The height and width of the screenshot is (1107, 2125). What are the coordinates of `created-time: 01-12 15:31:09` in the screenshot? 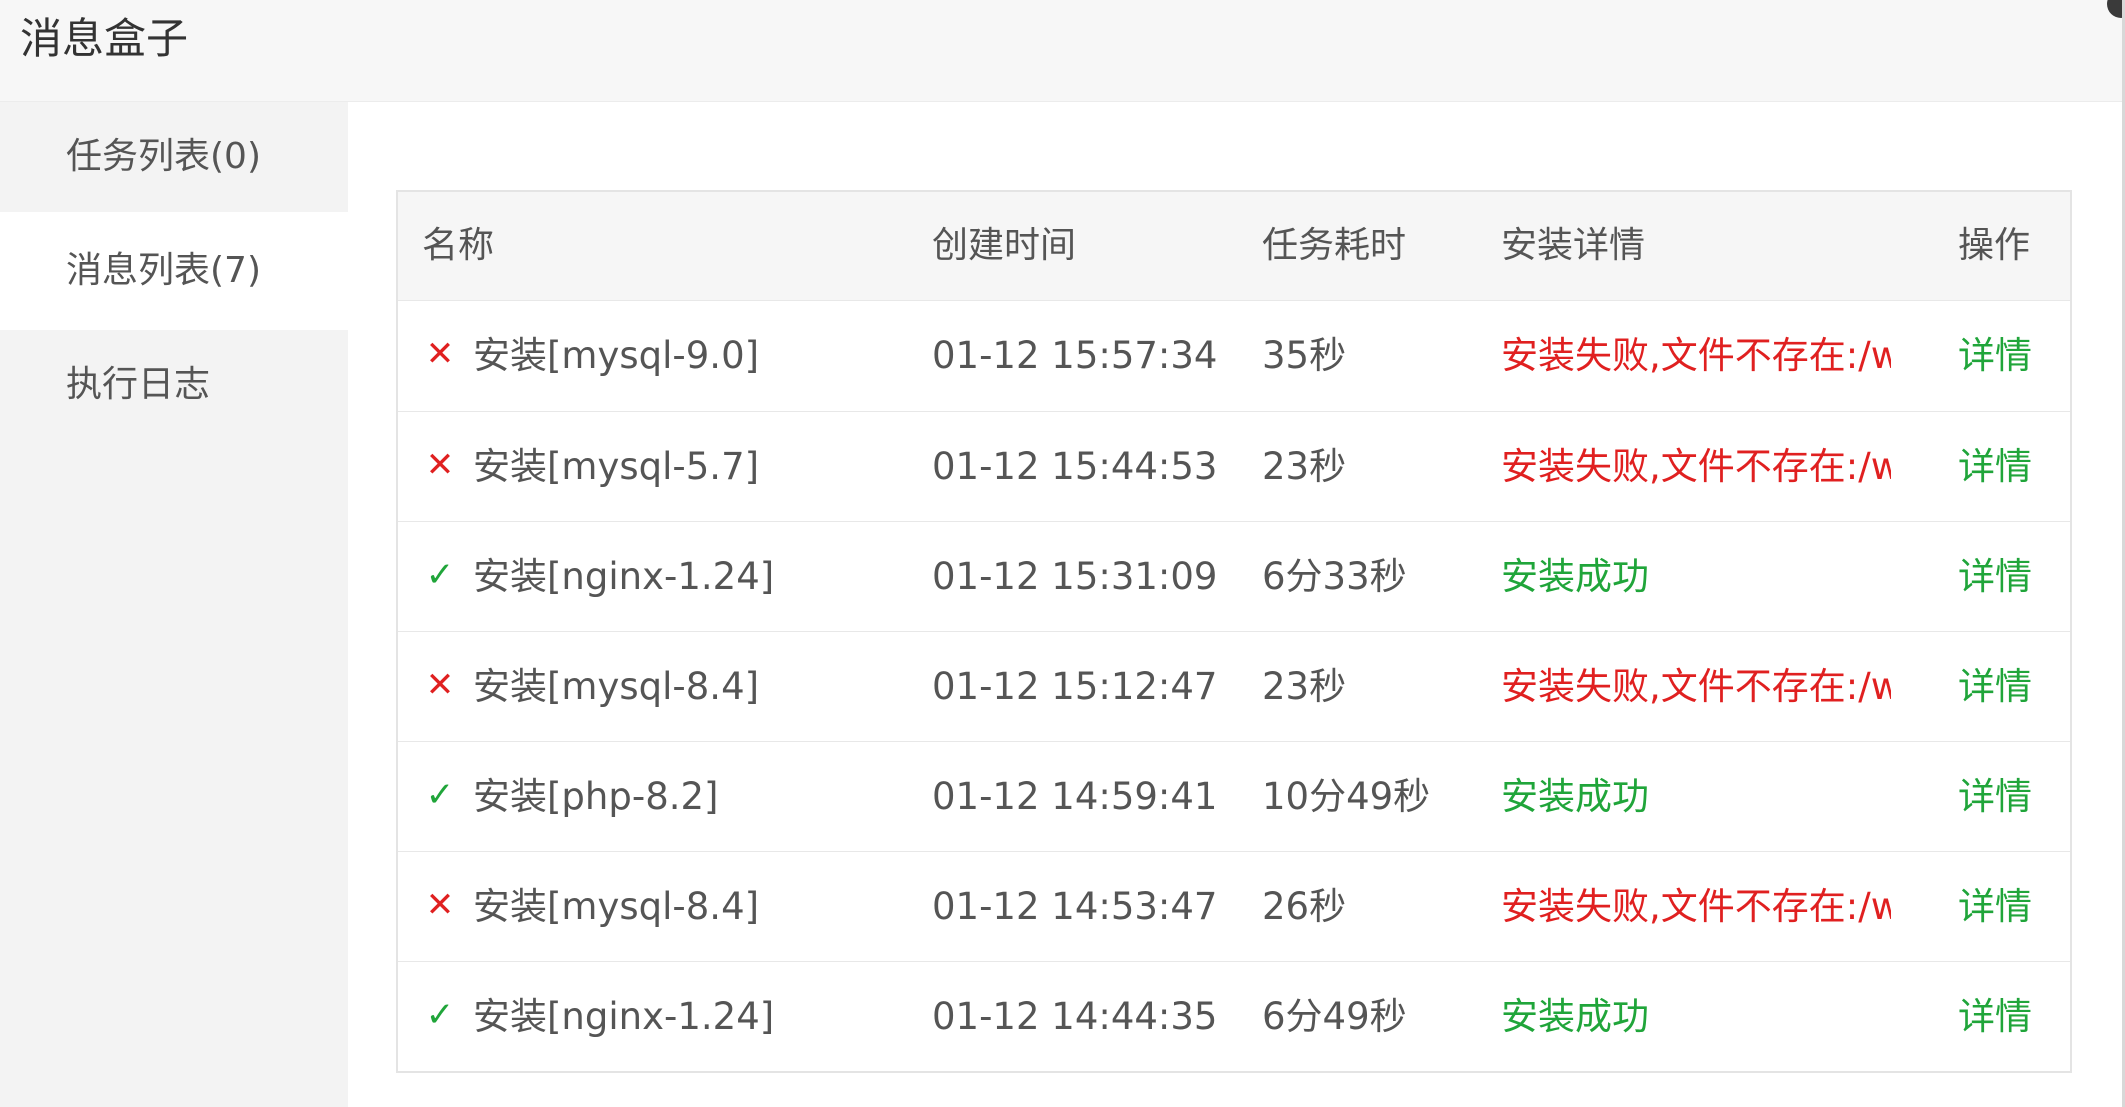 It's located at (1075, 576).